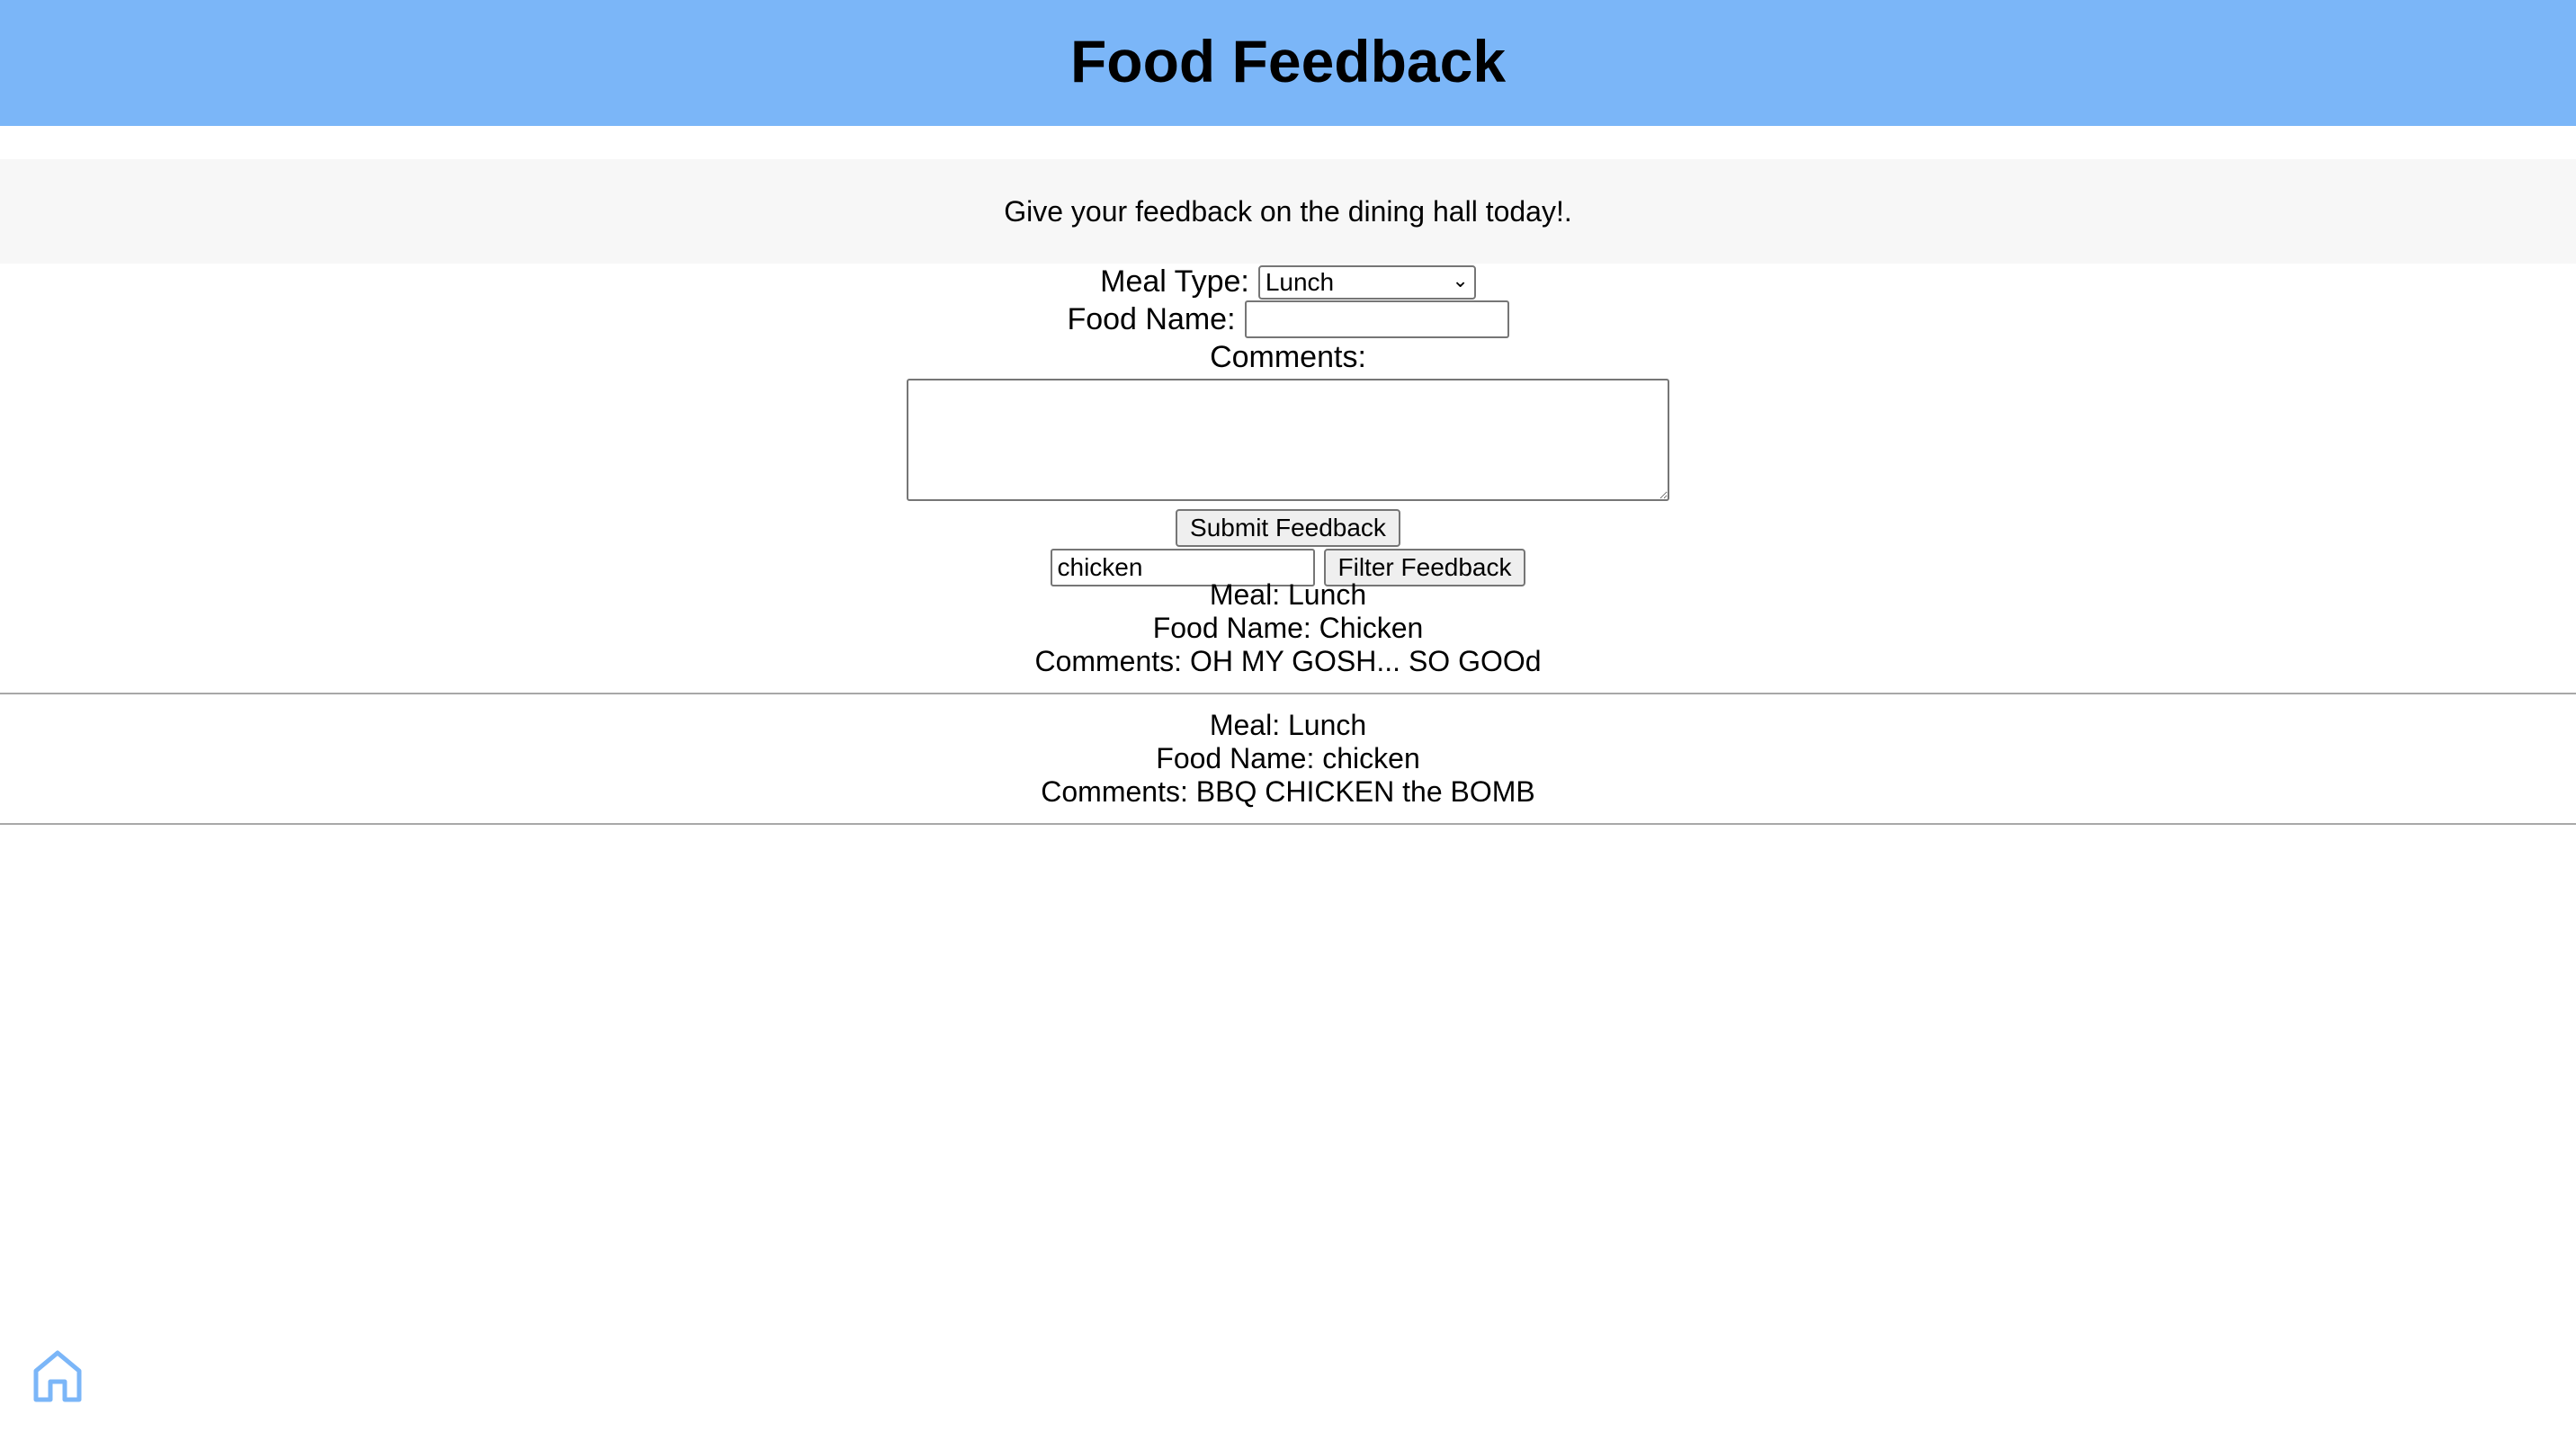 This screenshot has height=1450, width=2576. What do you see at coordinates (1288, 661) in the screenshot?
I see `entry-comments: Comments: OH MY GOSH... SO GOOd` at bounding box center [1288, 661].